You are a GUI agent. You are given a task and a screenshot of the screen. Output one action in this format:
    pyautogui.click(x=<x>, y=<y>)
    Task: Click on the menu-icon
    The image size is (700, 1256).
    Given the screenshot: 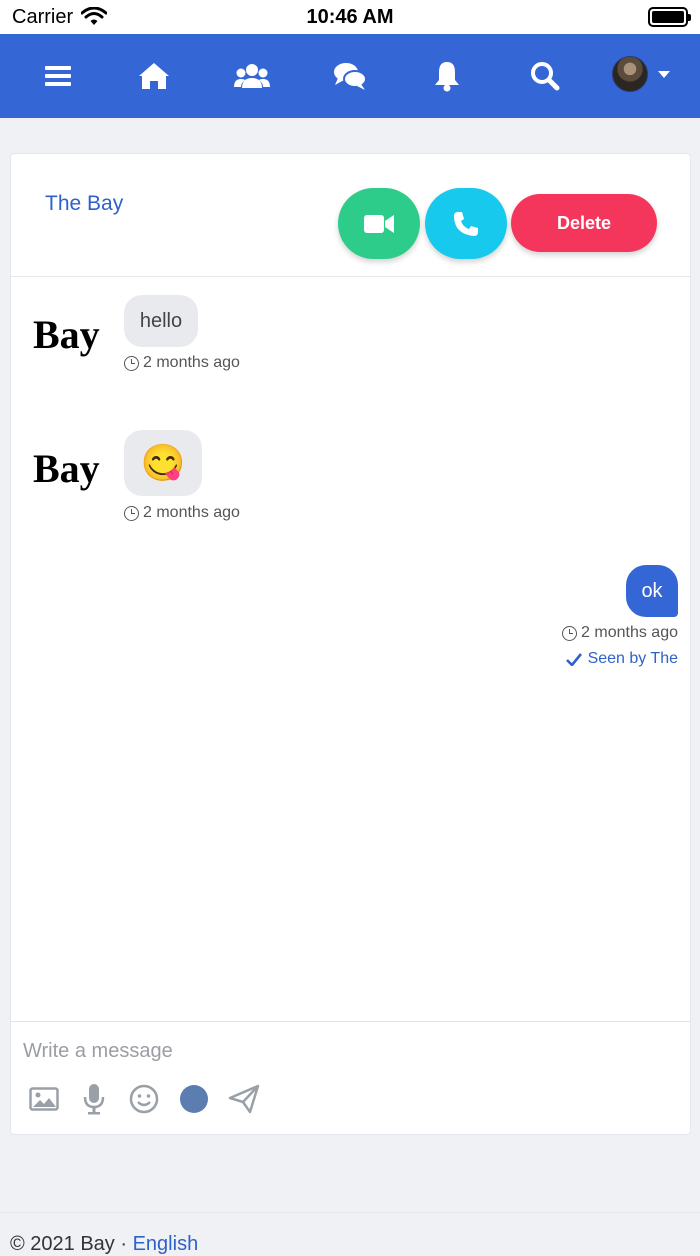 What is the action you would take?
    pyautogui.click(x=58, y=76)
    